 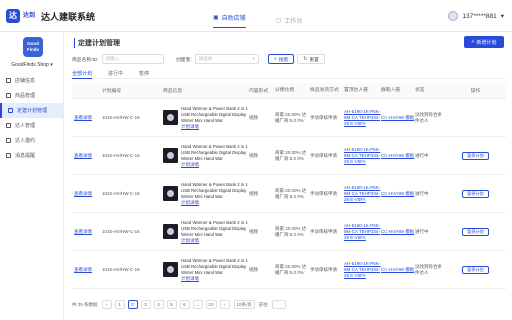 What do you see at coordinates (484, 42) in the screenshot?
I see `add-plan-button: + 新增计划` at bounding box center [484, 42].